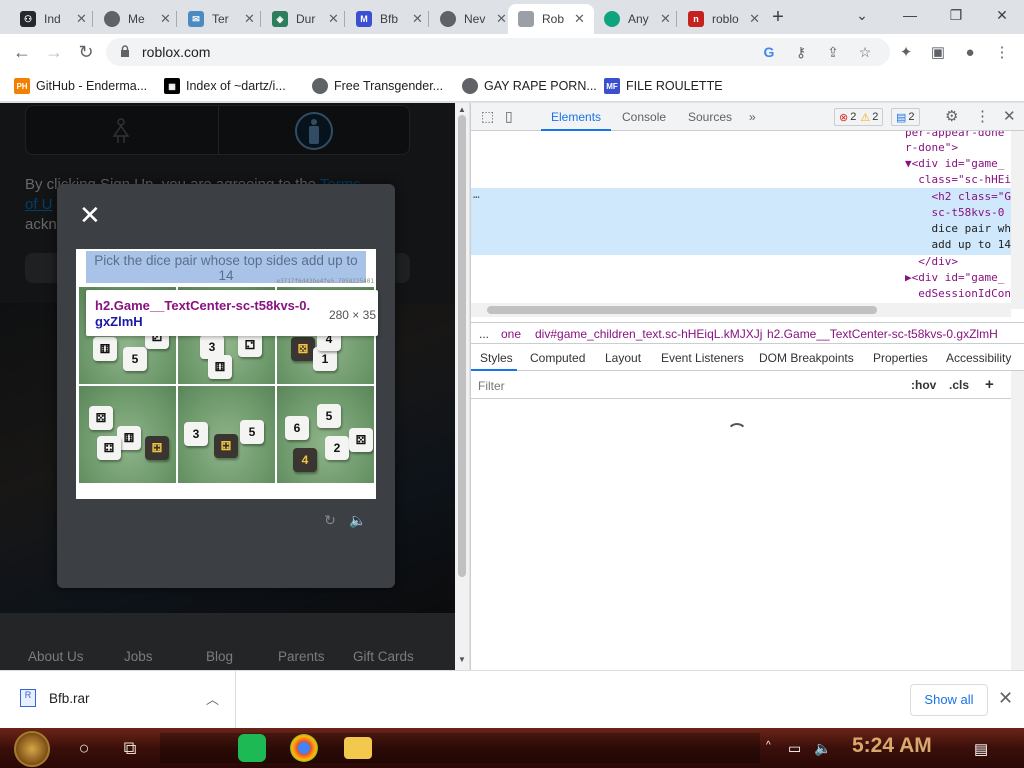 This screenshot has height=768, width=1024. I want to click on new-tab-button: +, so click(778, 18).